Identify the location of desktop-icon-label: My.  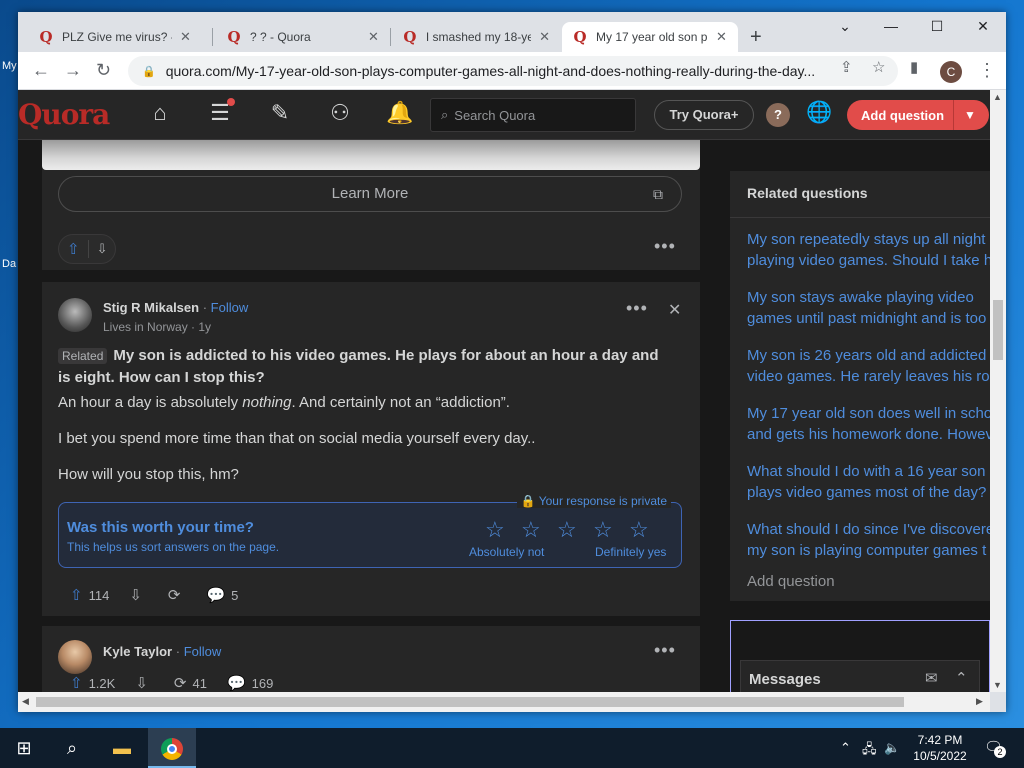
(9, 66).